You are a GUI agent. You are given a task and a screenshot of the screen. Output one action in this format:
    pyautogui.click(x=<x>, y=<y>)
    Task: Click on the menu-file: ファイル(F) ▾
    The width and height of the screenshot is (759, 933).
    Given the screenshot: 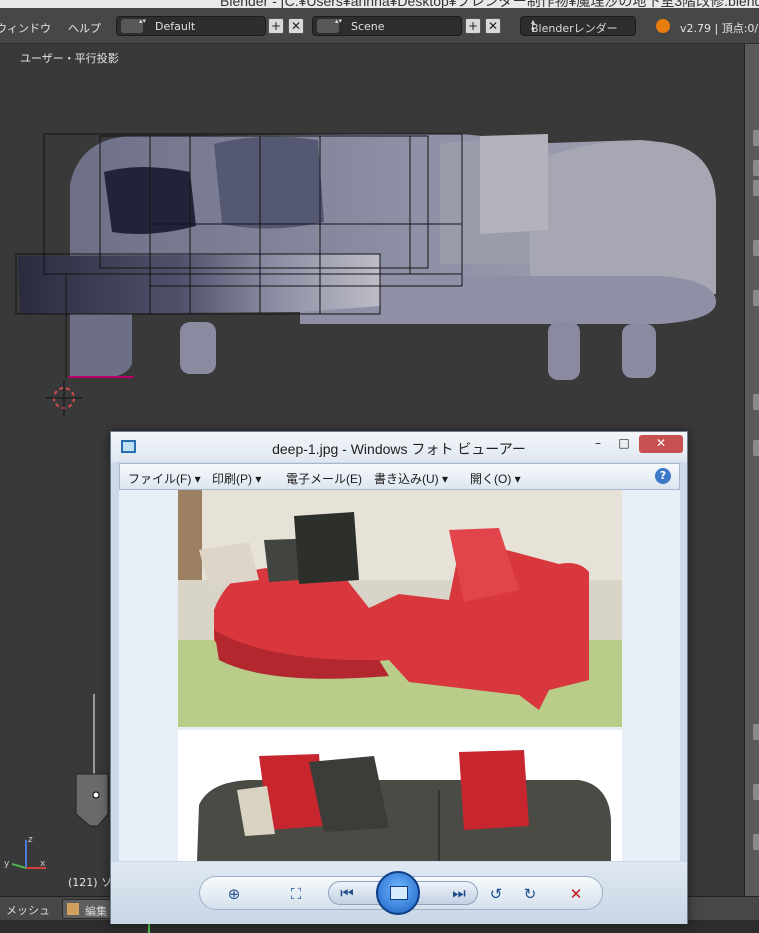 What is the action you would take?
    pyautogui.click(x=164, y=478)
    